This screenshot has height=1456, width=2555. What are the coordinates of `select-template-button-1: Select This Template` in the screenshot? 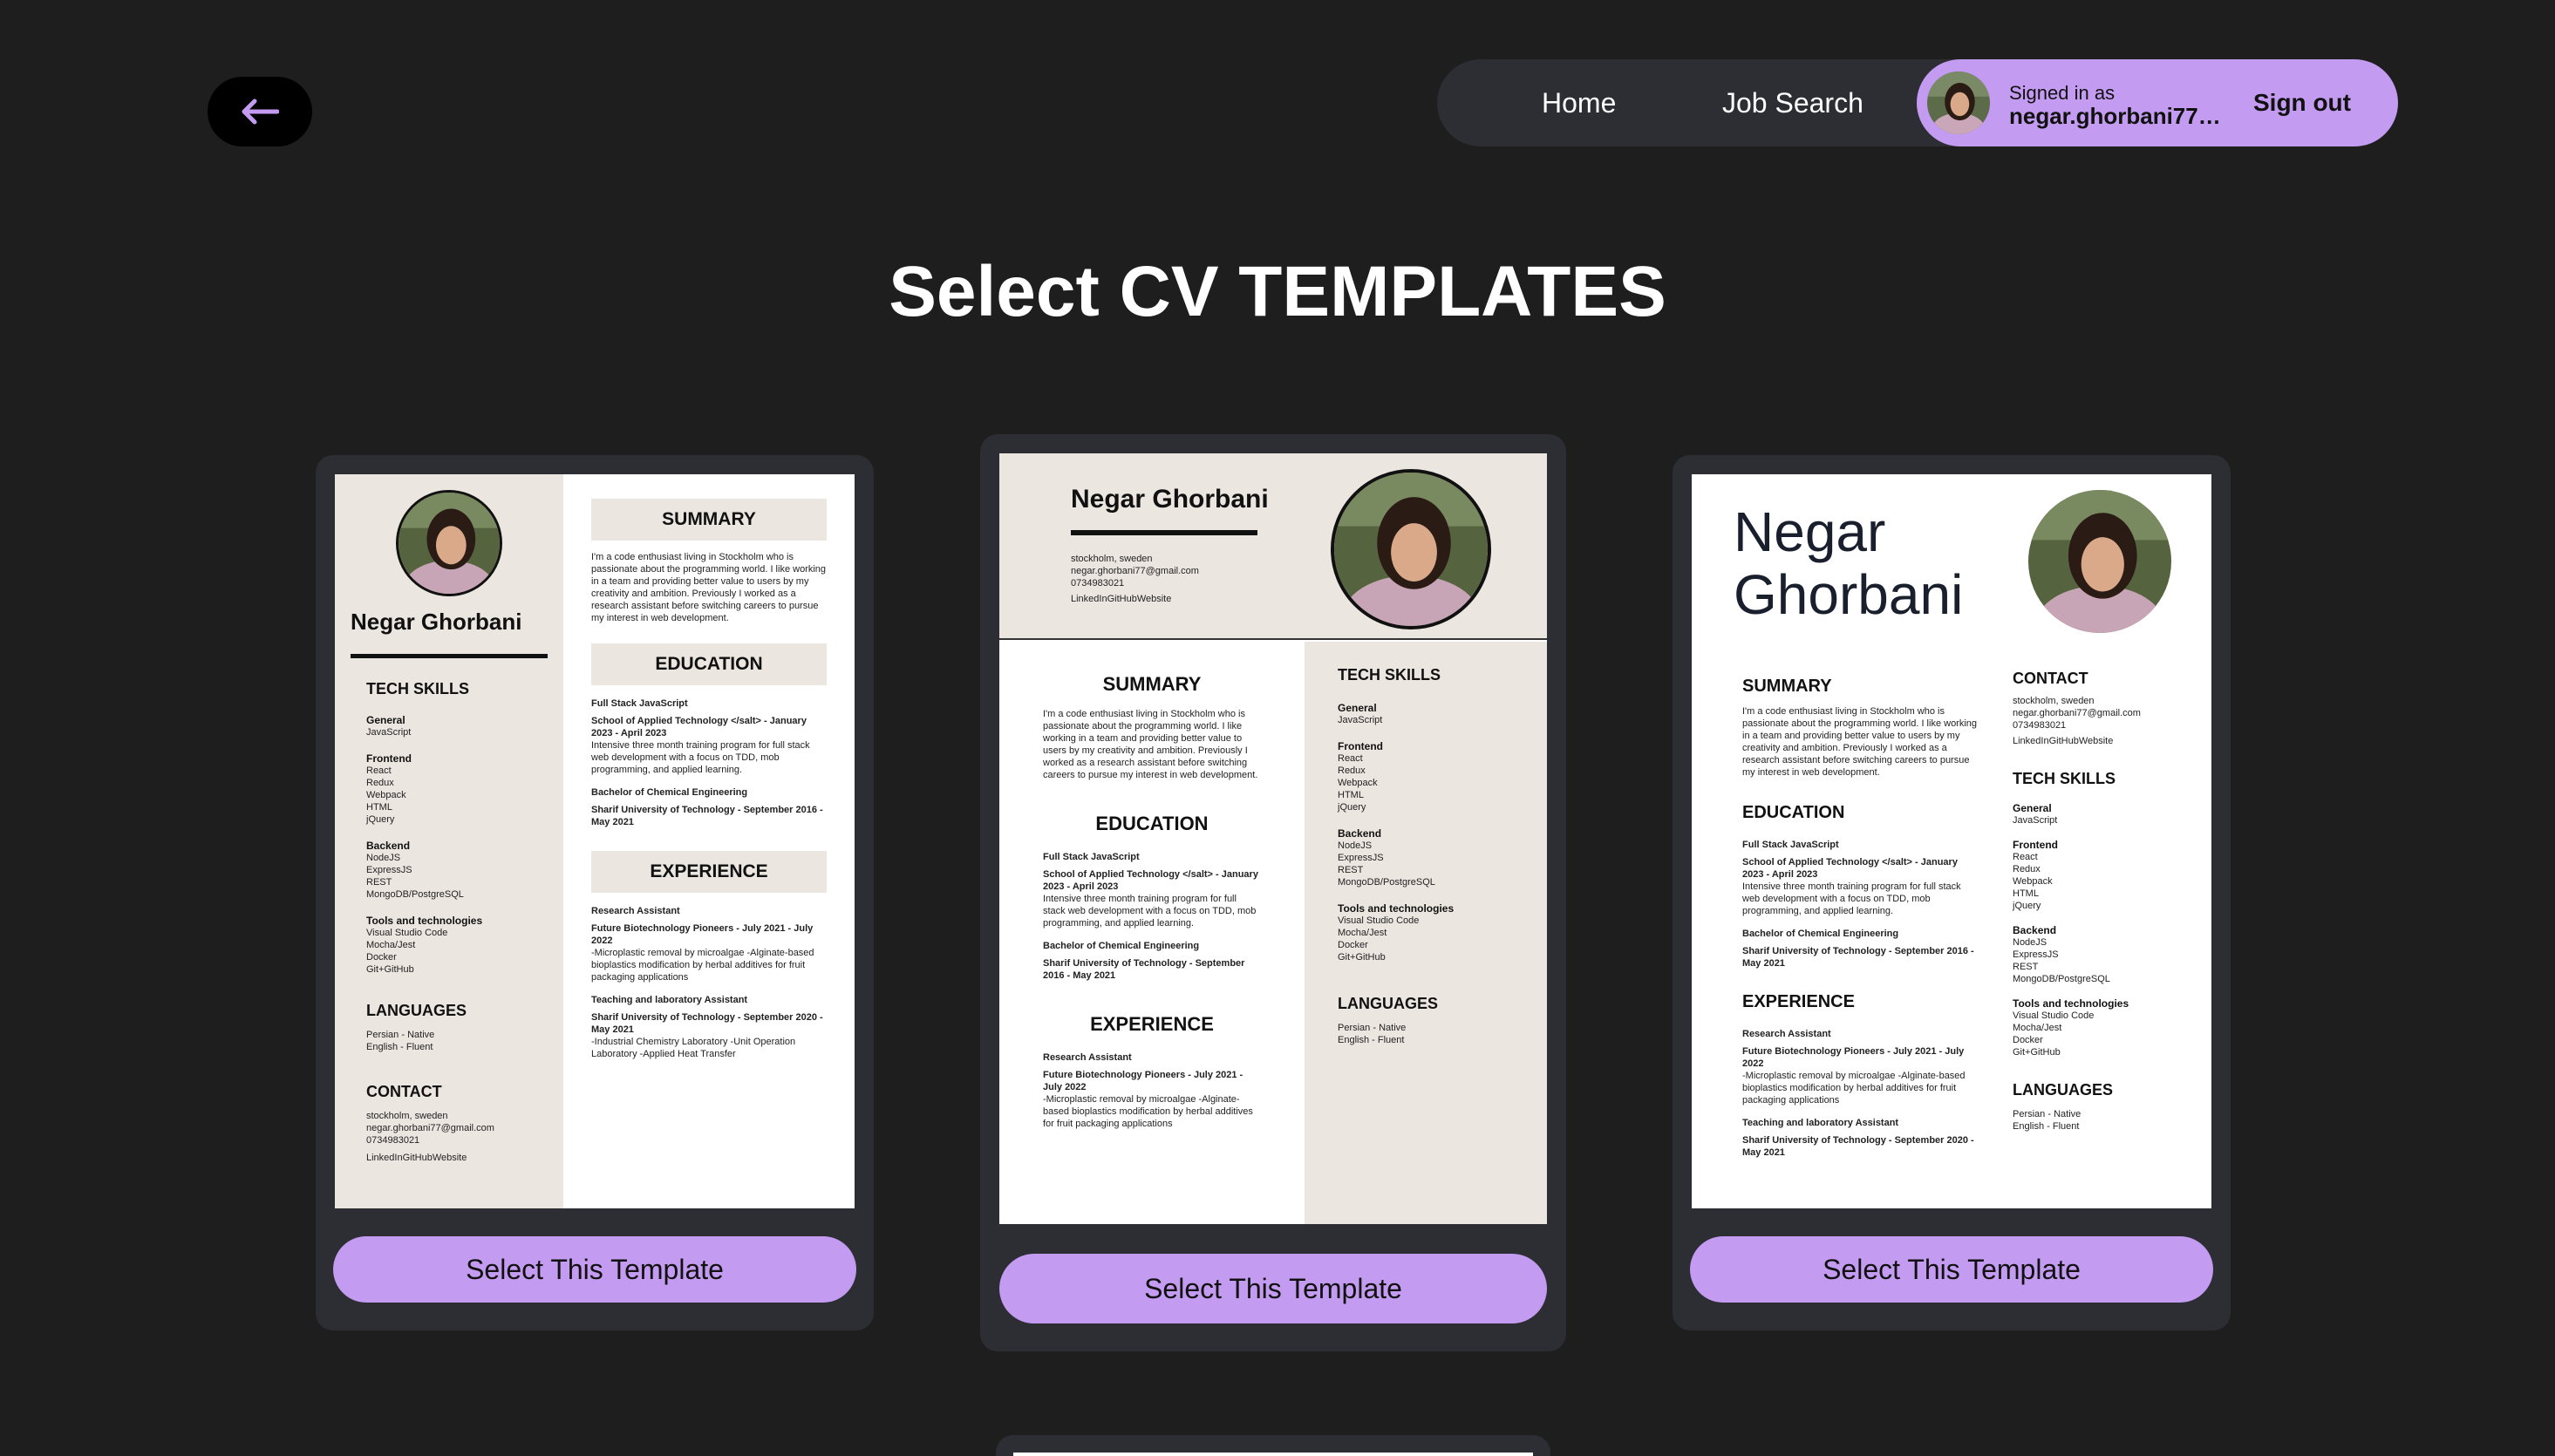 It's located at (594, 1269).